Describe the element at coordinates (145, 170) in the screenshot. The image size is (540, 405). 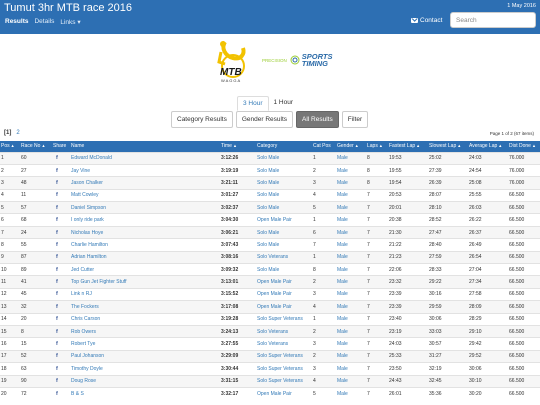
I see `cell-name: Jay Vine` at that location.